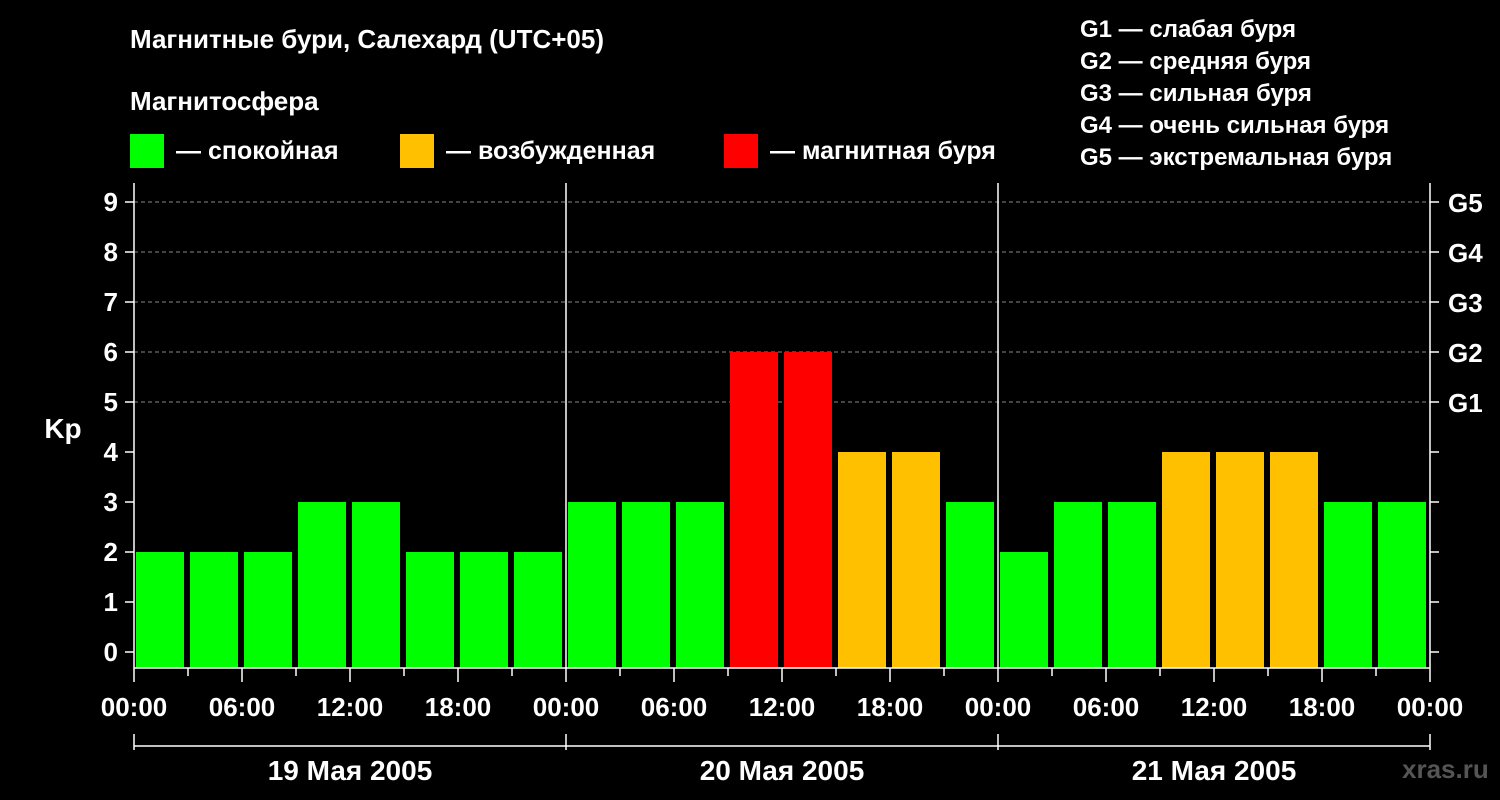  What do you see at coordinates (111, 602) in the screenshot?
I see `y-tick-label: 1` at bounding box center [111, 602].